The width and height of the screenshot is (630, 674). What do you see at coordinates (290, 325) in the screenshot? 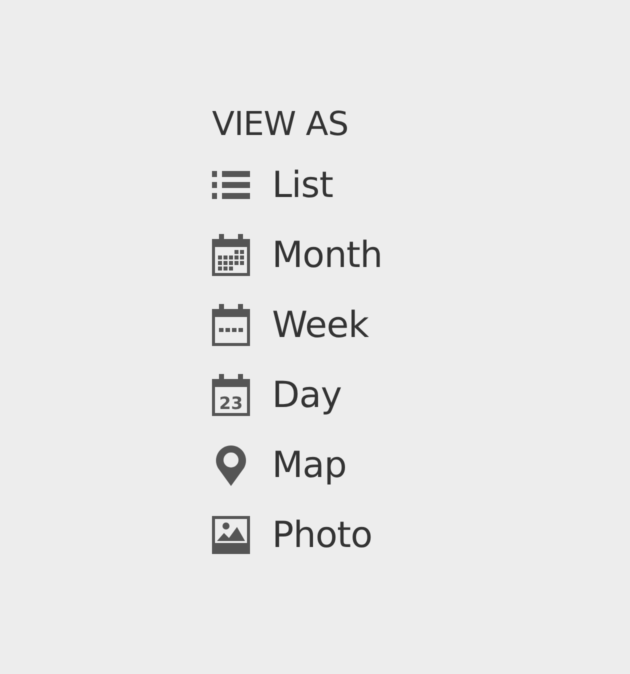
I see `view-option-link: Week` at bounding box center [290, 325].